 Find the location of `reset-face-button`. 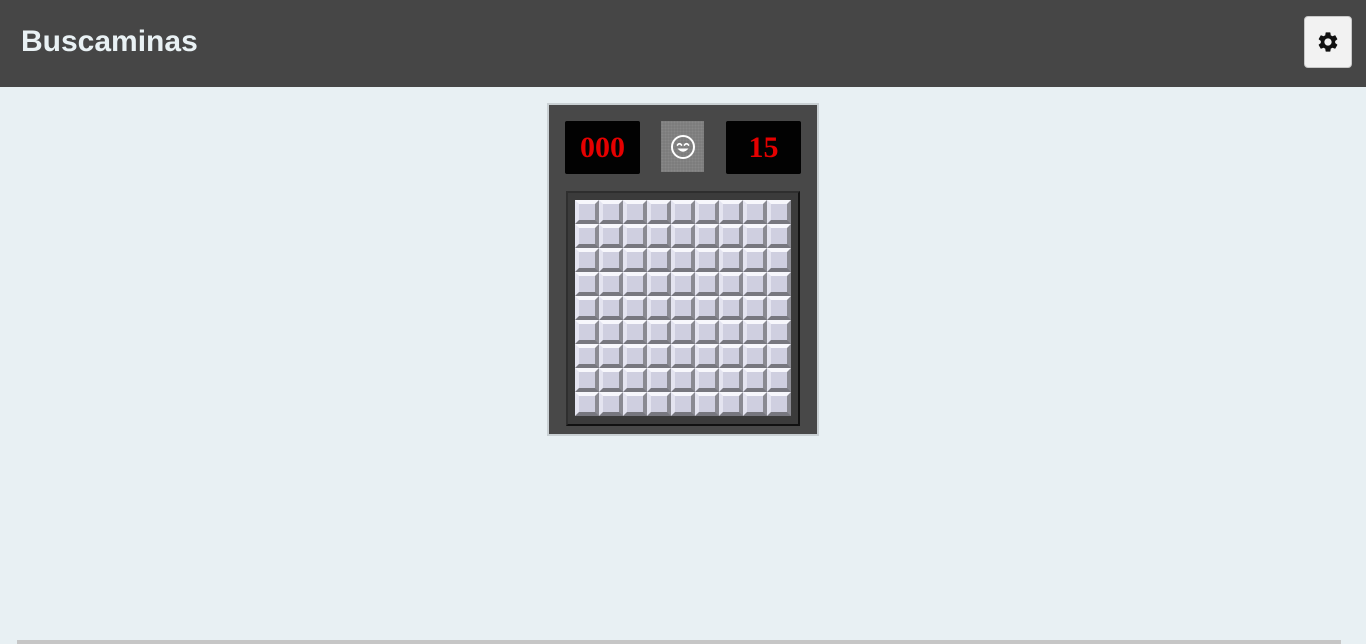

reset-face-button is located at coordinates (682, 146).